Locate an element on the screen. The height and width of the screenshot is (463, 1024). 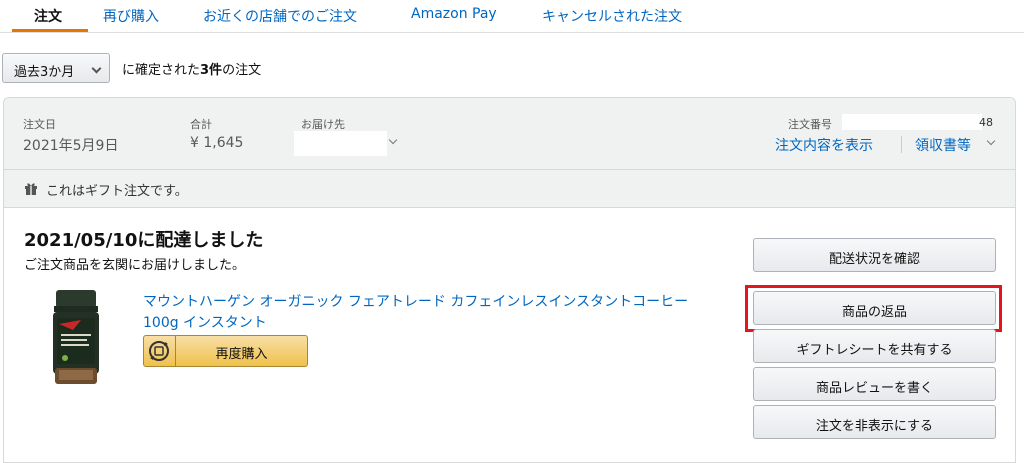
link-separator is located at coordinates (901, 144).